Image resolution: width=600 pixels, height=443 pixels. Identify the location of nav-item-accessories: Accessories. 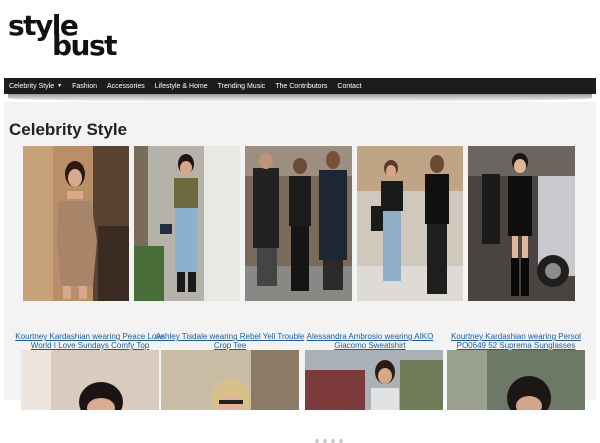
(126, 86).